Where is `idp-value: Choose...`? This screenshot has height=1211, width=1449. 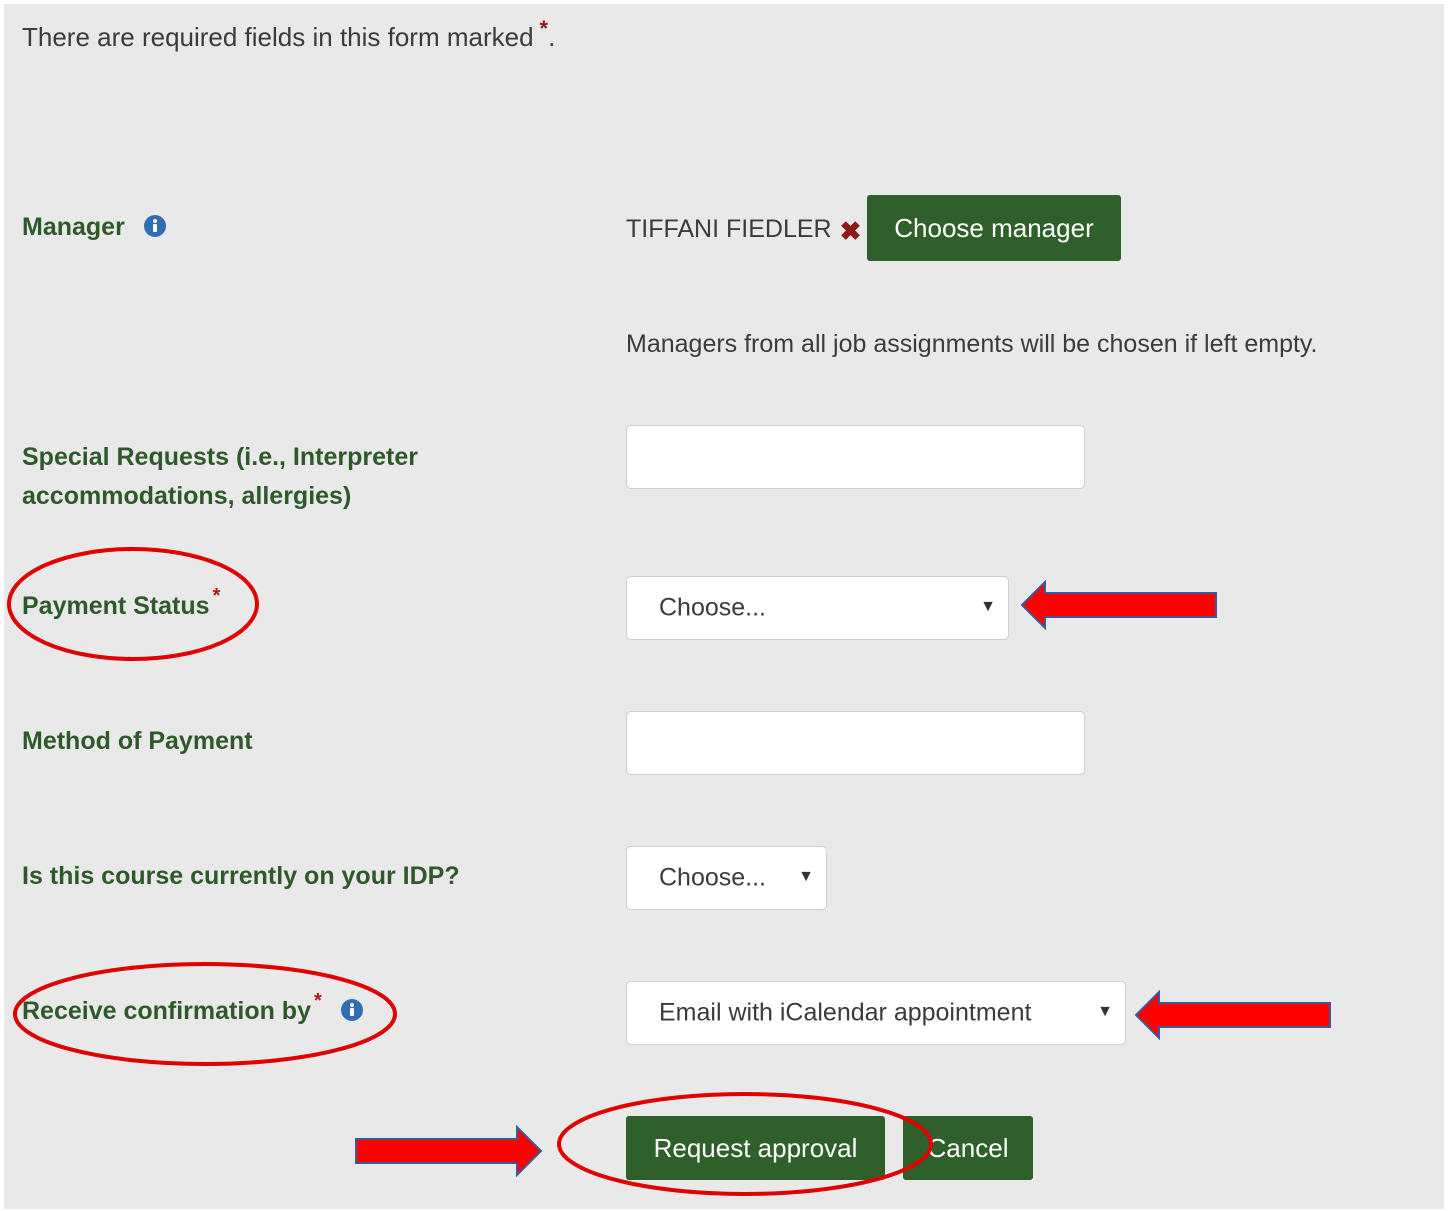 idp-value: Choose... is located at coordinates (713, 877).